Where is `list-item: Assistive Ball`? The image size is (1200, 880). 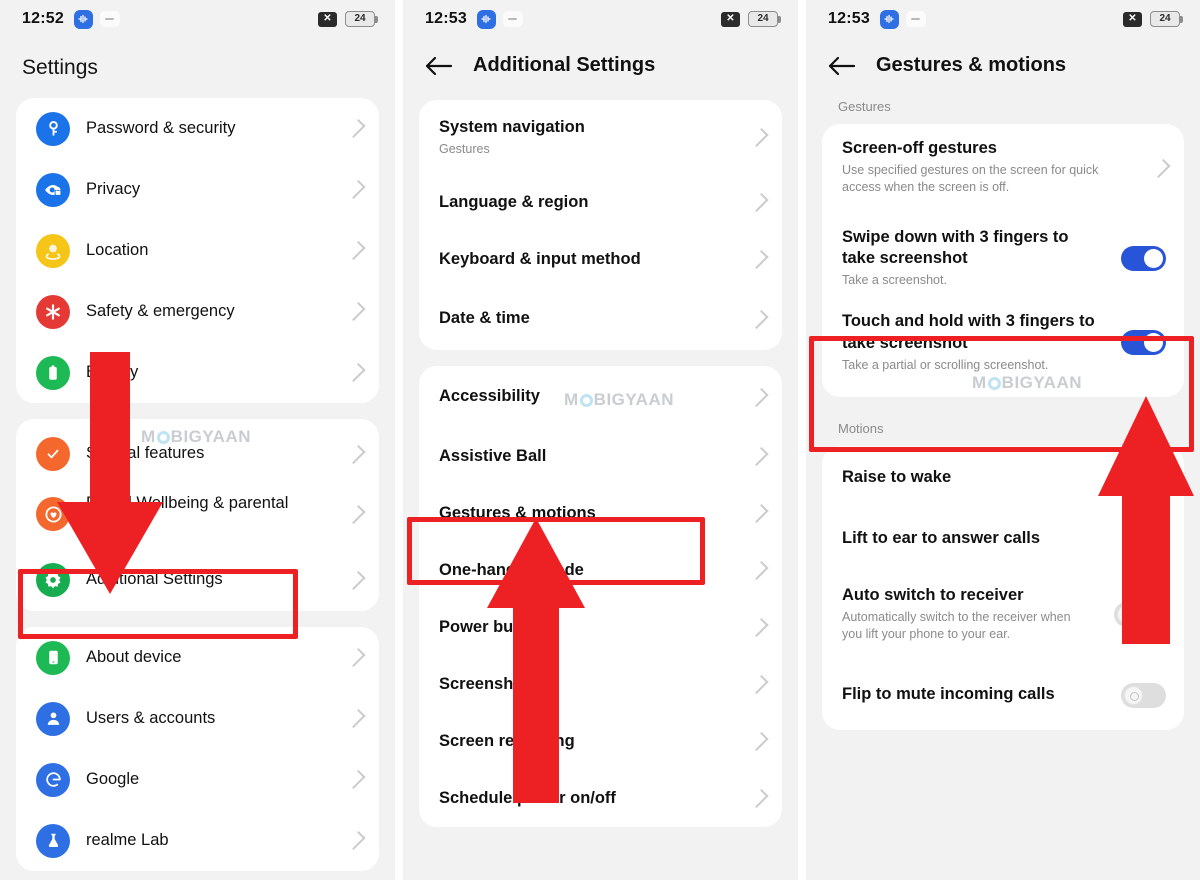
list-item: Assistive Ball is located at coordinates (600, 456).